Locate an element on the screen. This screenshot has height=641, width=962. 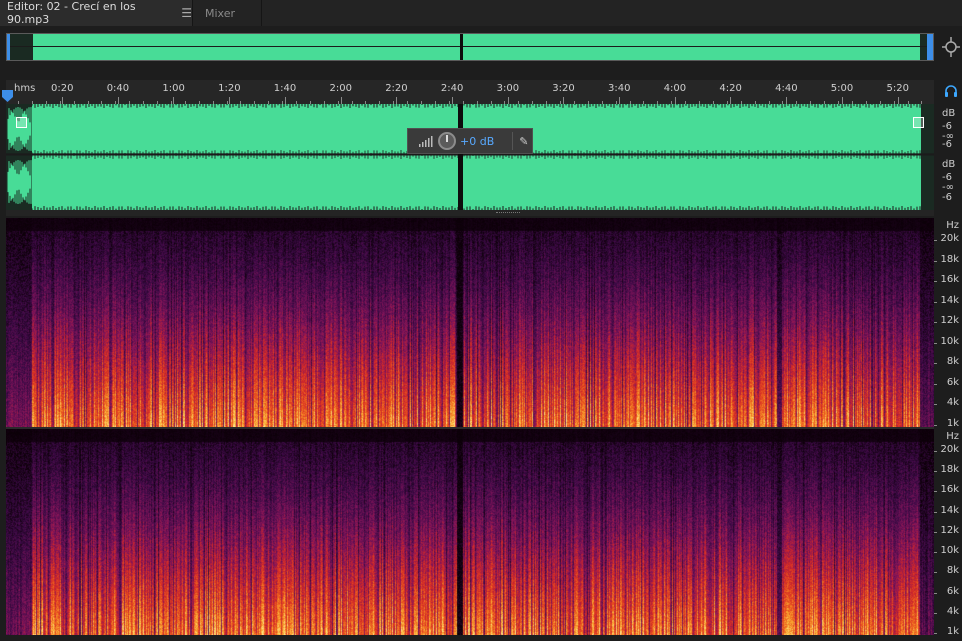
tab-editor: Editor: 02 - Crecí en los 90.mp3 ☰ is located at coordinates (96, 13).